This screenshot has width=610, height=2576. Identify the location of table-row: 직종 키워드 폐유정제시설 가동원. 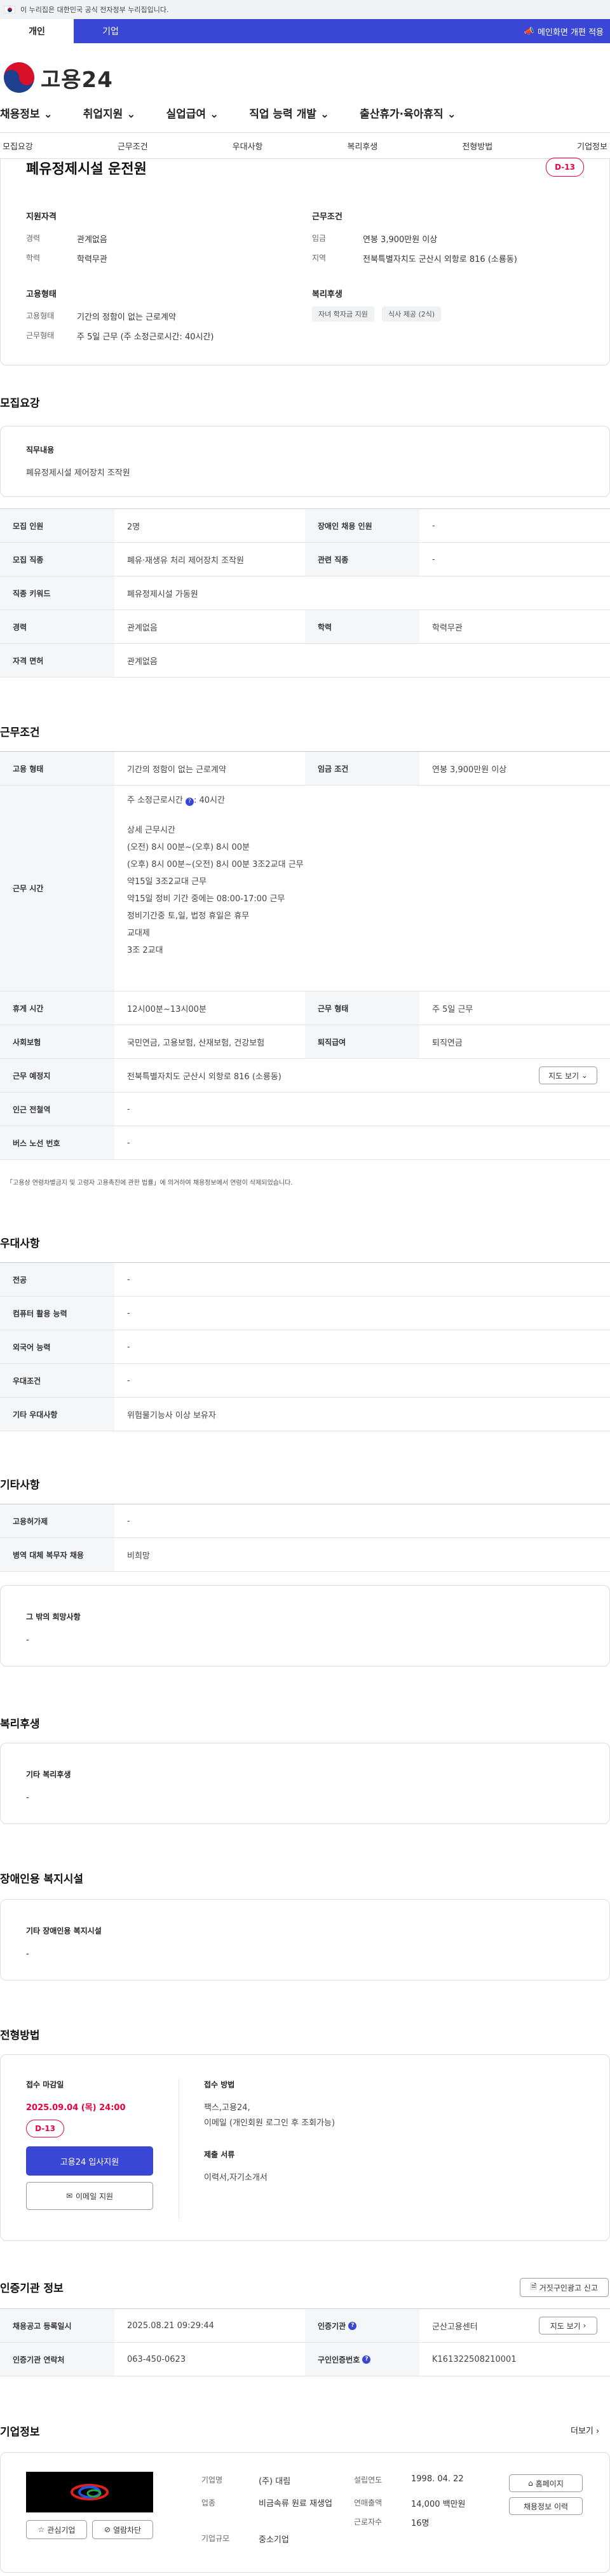
(305, 593).